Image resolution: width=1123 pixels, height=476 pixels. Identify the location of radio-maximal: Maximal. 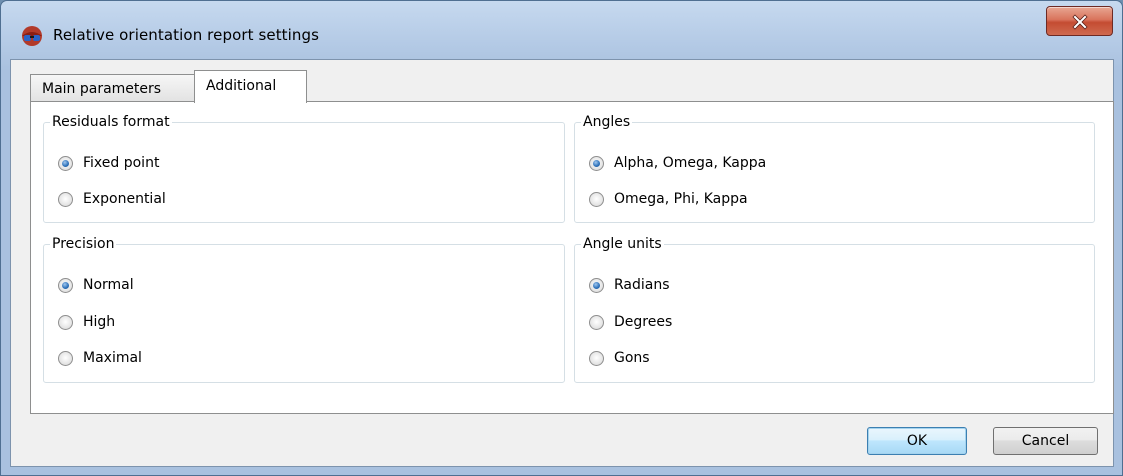
(100, 358).